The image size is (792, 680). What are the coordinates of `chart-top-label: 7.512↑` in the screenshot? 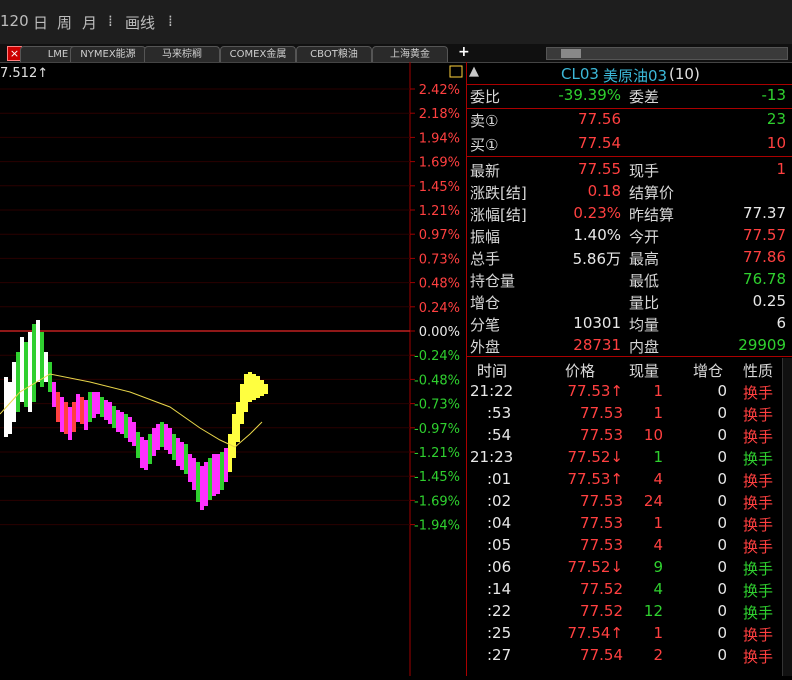 It's located at (24, 73).